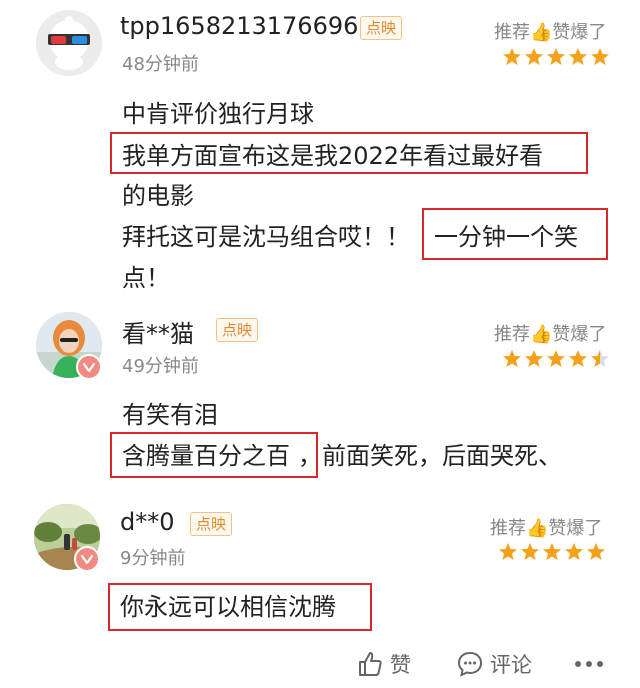  Describe the element at coordinates (153, 558) in the screenshot. I see `timestamp: 9分钟前` at that location.